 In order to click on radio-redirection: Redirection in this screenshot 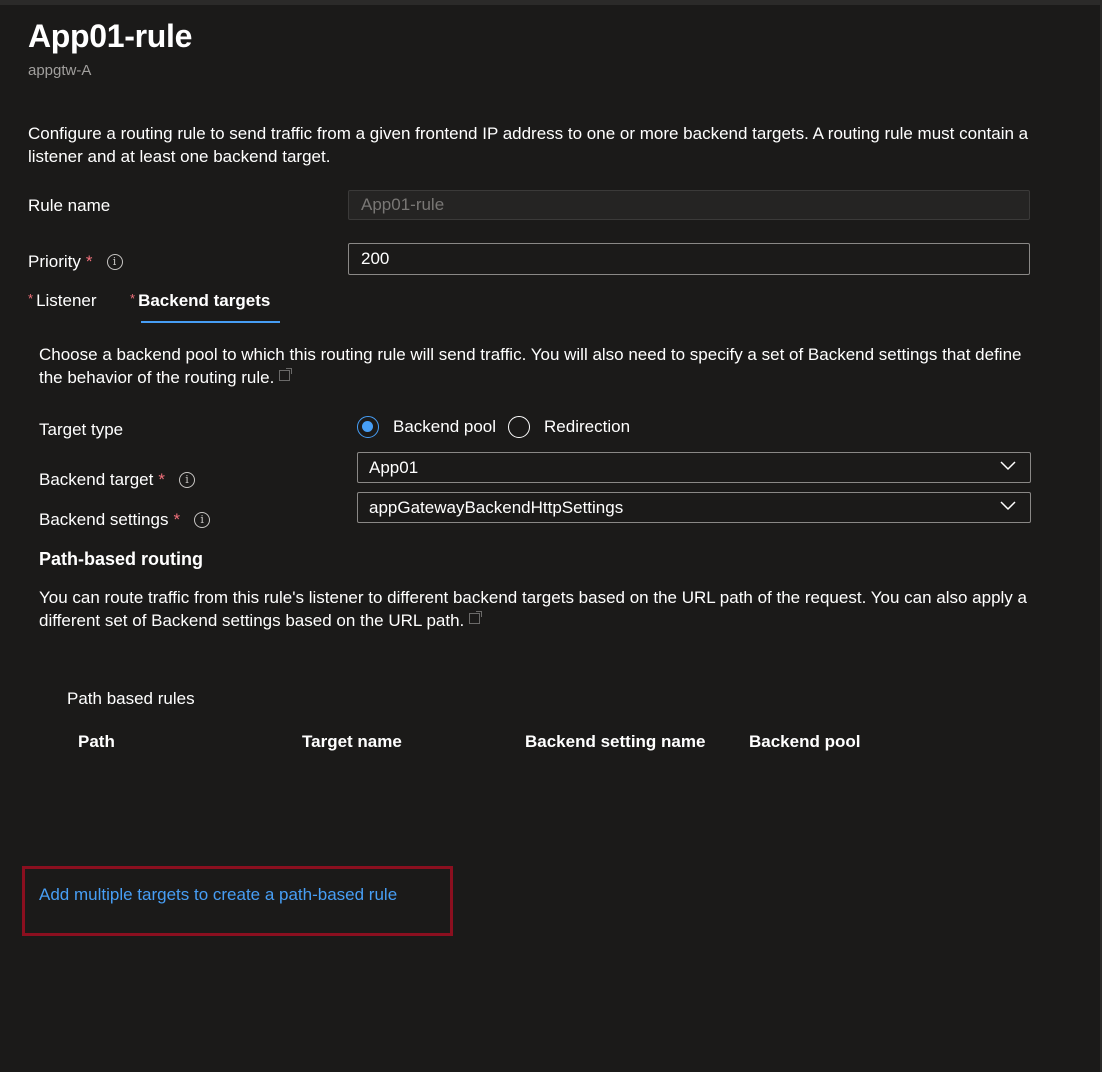, I will do `click(569, 427)`.